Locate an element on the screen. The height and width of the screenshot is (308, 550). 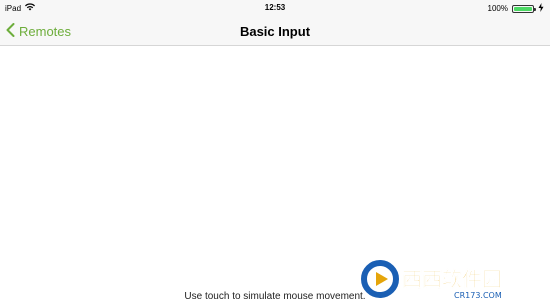
battery-percent: 100% is located at coordinates (497, 8).